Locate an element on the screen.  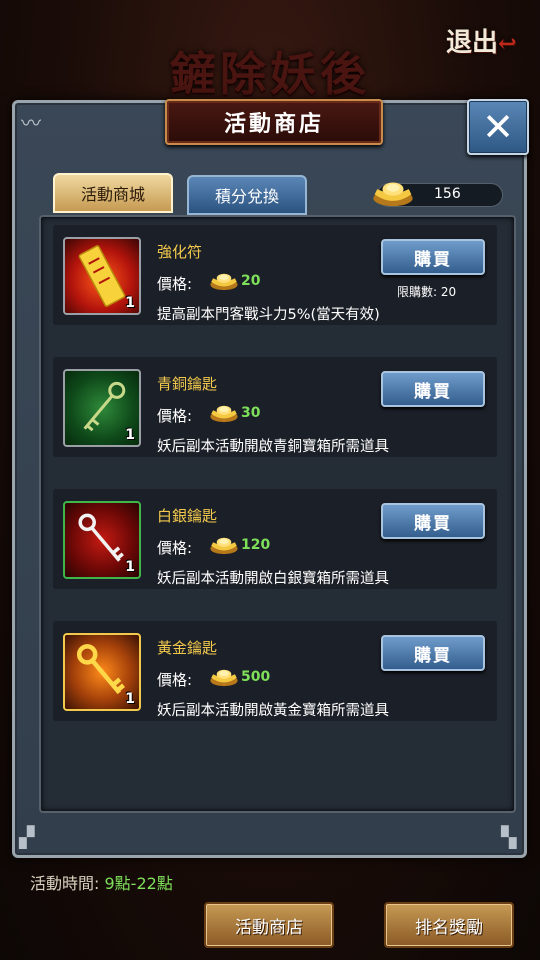
exit-label: 退出 is located at coordinates (472, 43).